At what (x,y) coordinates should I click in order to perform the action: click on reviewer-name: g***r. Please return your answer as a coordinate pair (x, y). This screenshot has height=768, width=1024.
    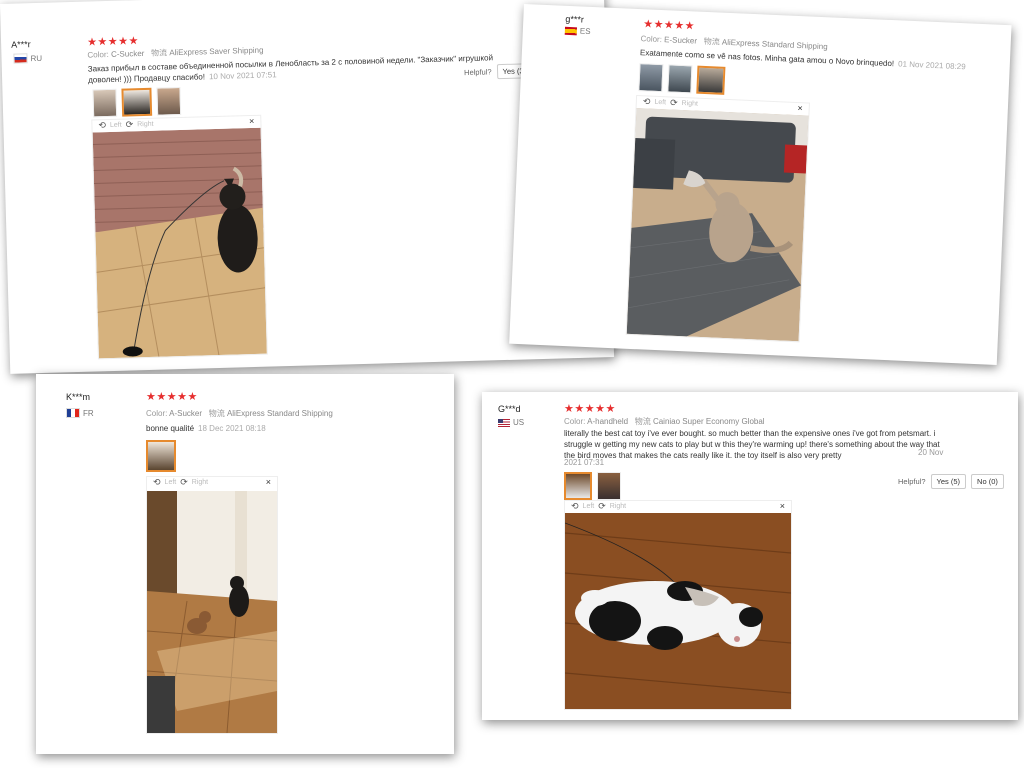
    Looking at the image, I should click on (575, 19).